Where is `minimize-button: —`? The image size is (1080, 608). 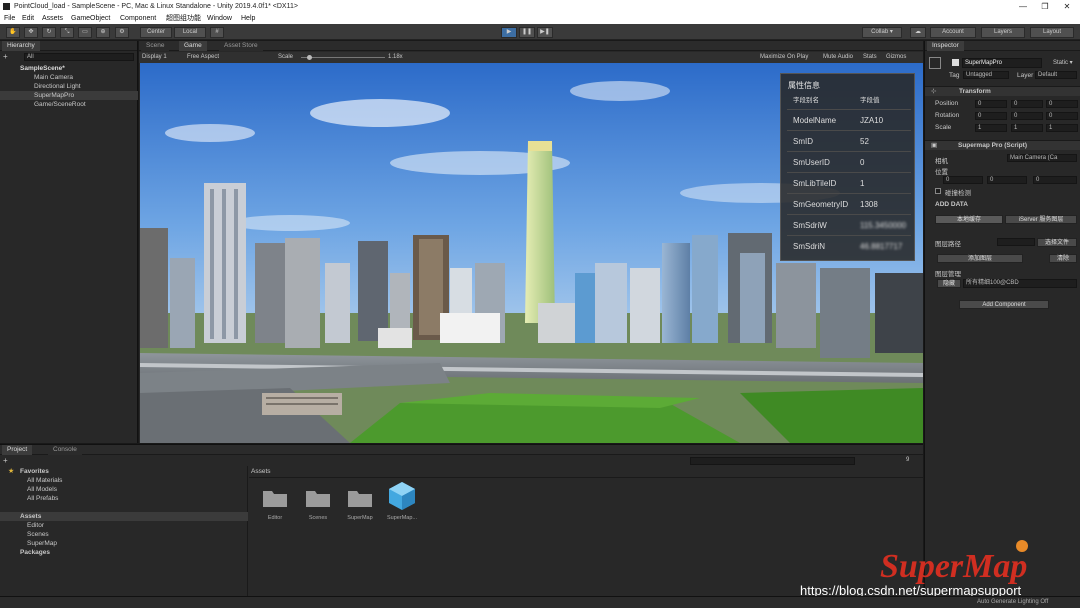
minimize-button: — is located at coordinates (1023, 6).